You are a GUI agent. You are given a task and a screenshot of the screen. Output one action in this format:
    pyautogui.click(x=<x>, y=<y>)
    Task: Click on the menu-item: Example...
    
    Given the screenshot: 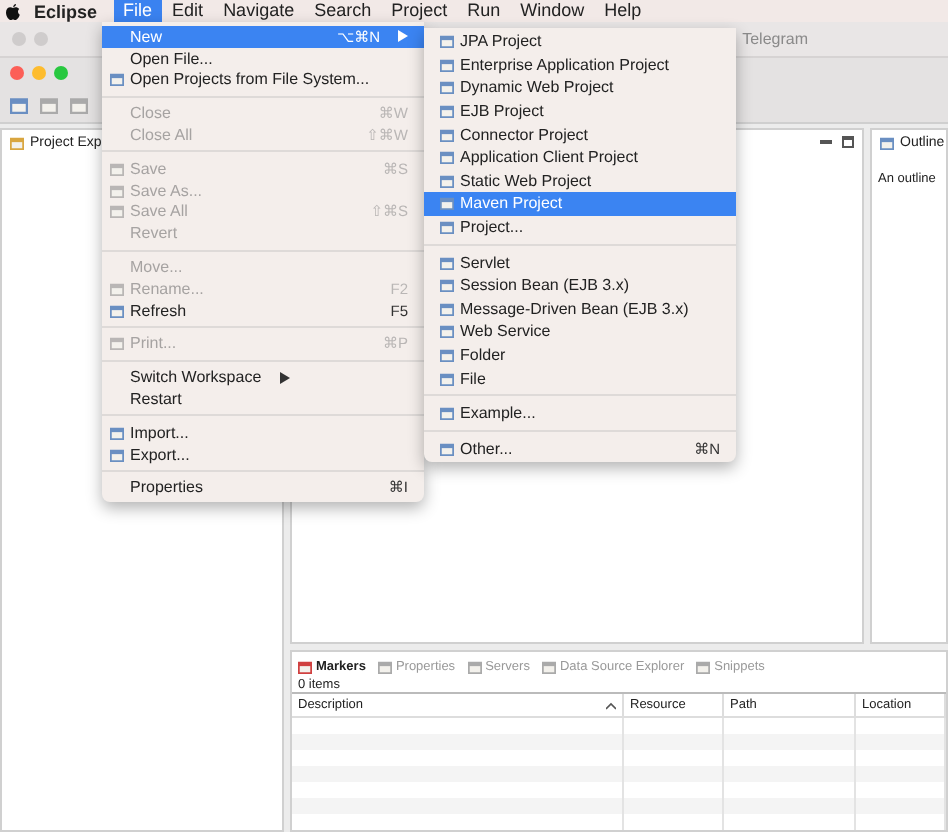 What is the action you would take?
    pyautogui.click(x=580, y=413)
    